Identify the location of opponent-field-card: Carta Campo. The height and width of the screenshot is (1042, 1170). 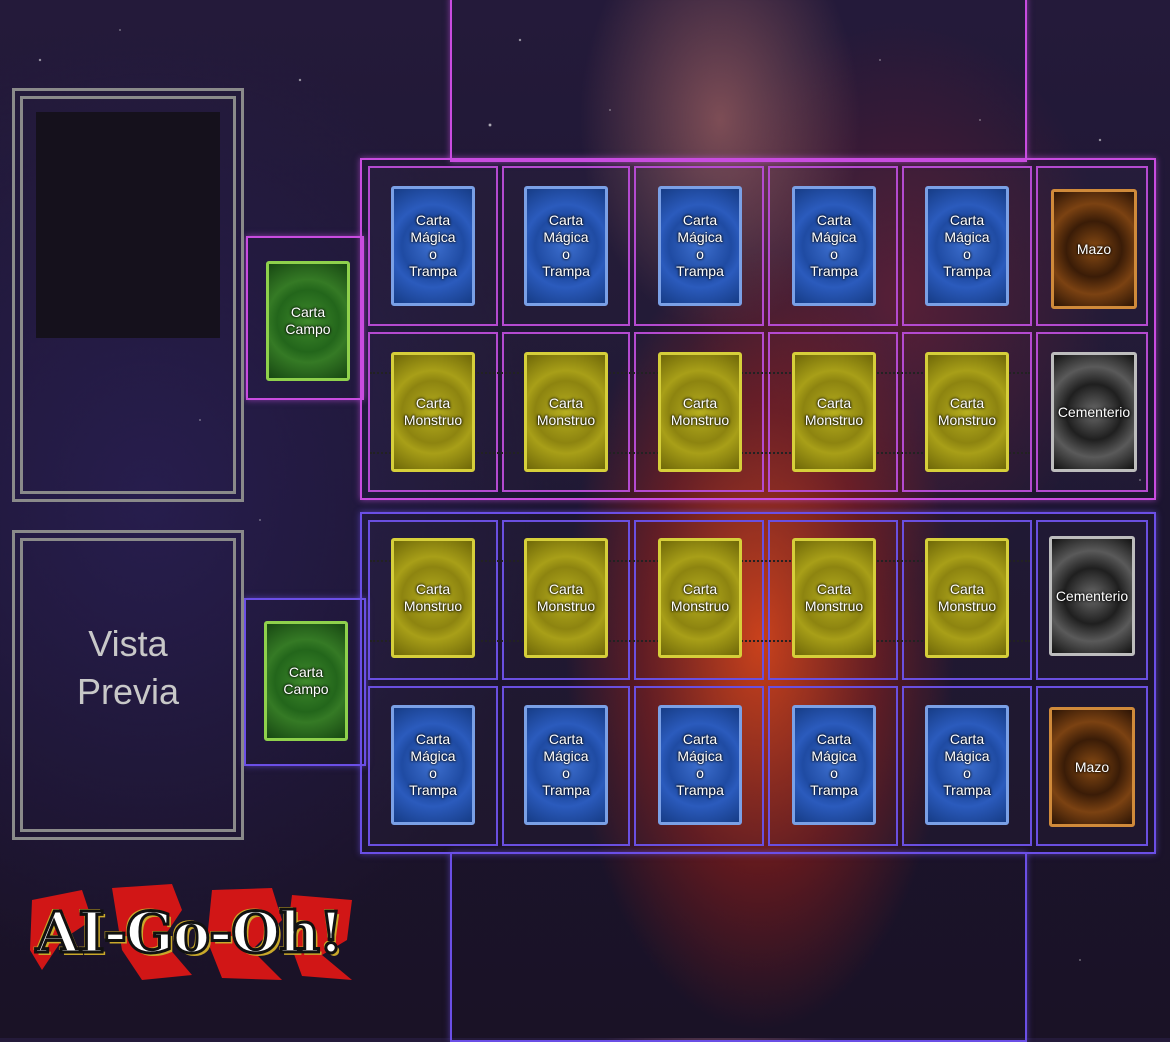
(308, 321).